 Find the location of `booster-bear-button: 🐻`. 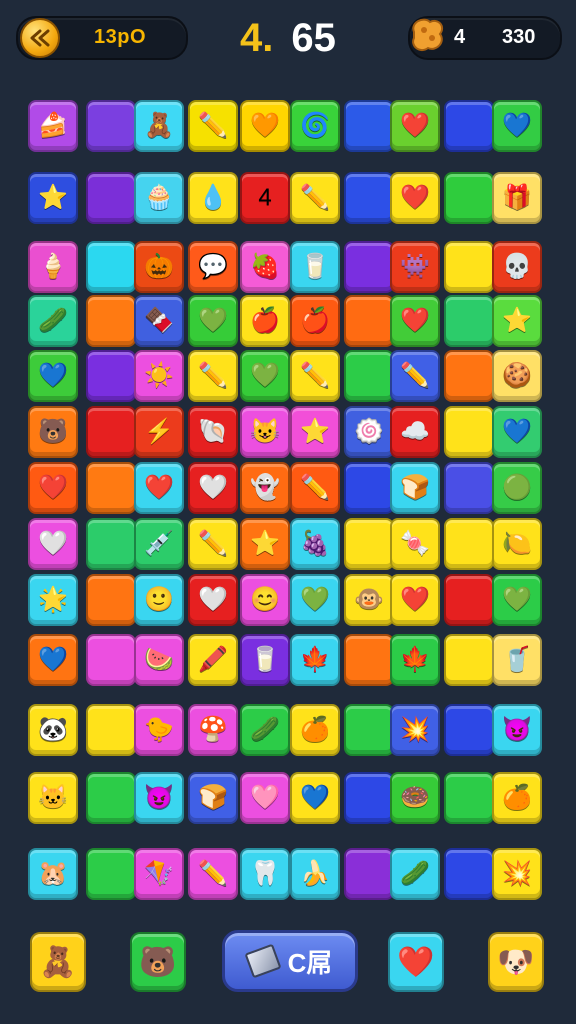

booster-bear-button: 🐻 is located at coordinates (158, 962).